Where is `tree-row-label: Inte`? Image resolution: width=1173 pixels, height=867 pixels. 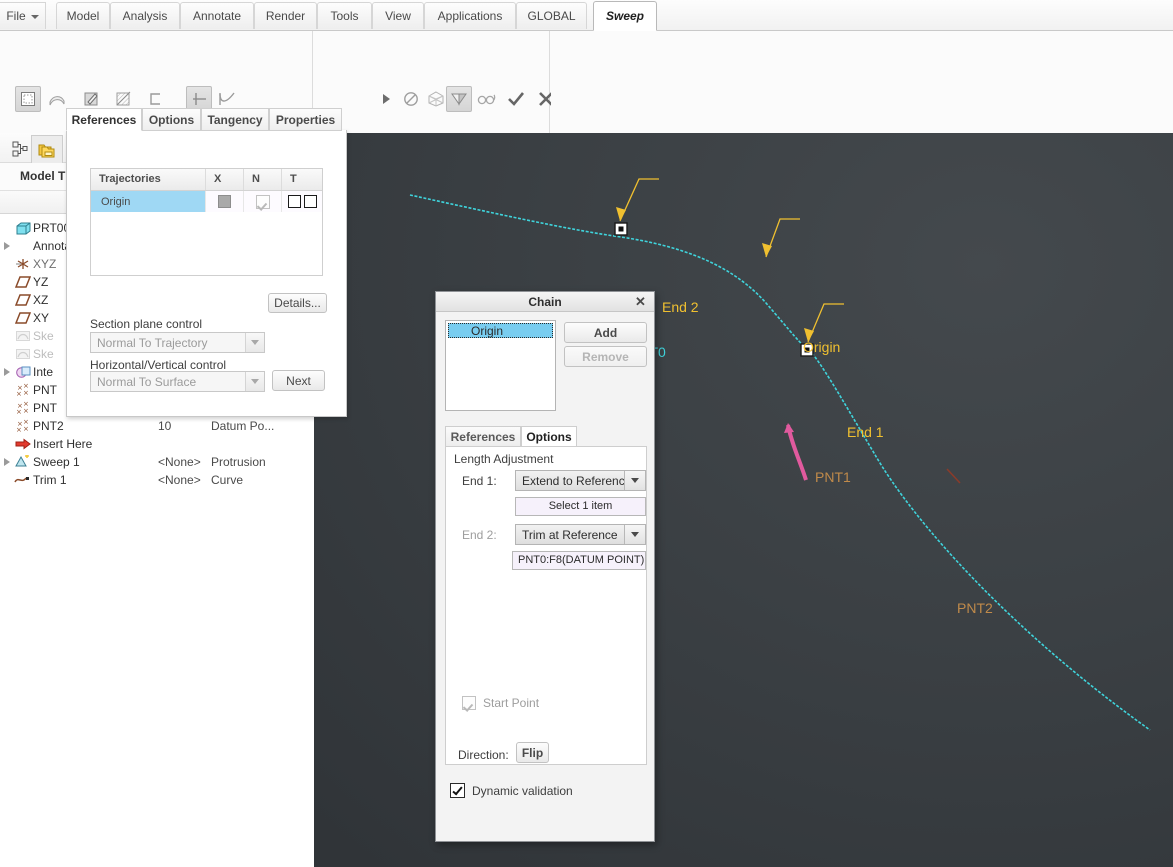
tree-row-label: Inte is located at coordinates (43, 372).